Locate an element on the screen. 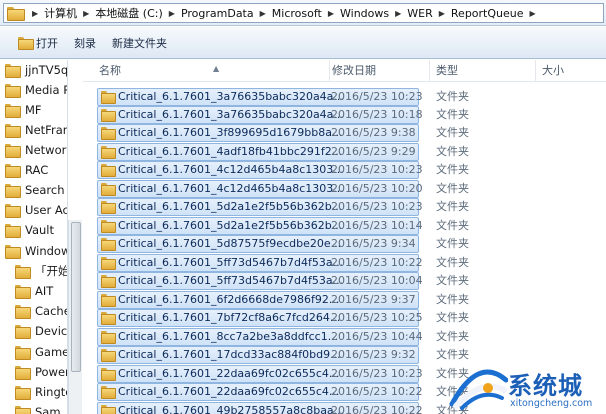 The width and height of the screenshot is (606, 414). nav-item: Vault is located at coordinates (29, 230).